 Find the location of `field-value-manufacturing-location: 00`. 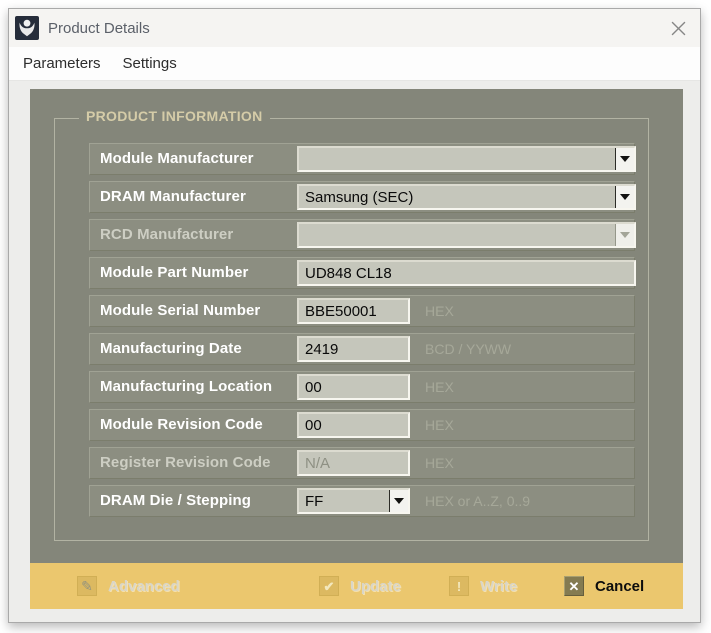

field-value-manufacturing-location: 00 is located at coordinates (313, 387).